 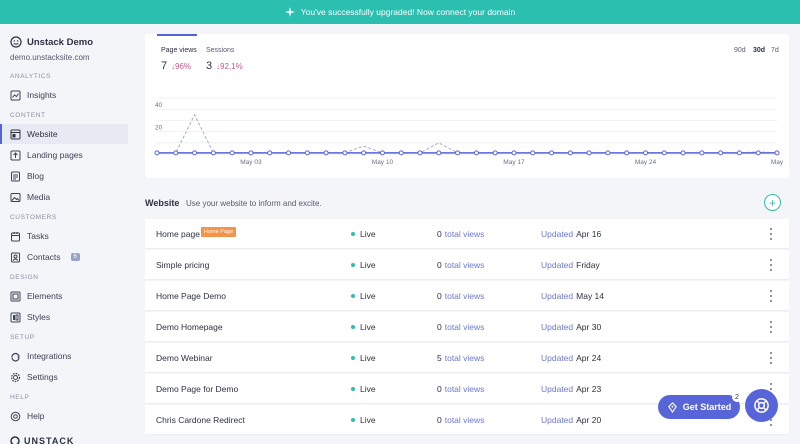 I want to click on sidebar-item-blog: Blog, so click(x=64, y=176).